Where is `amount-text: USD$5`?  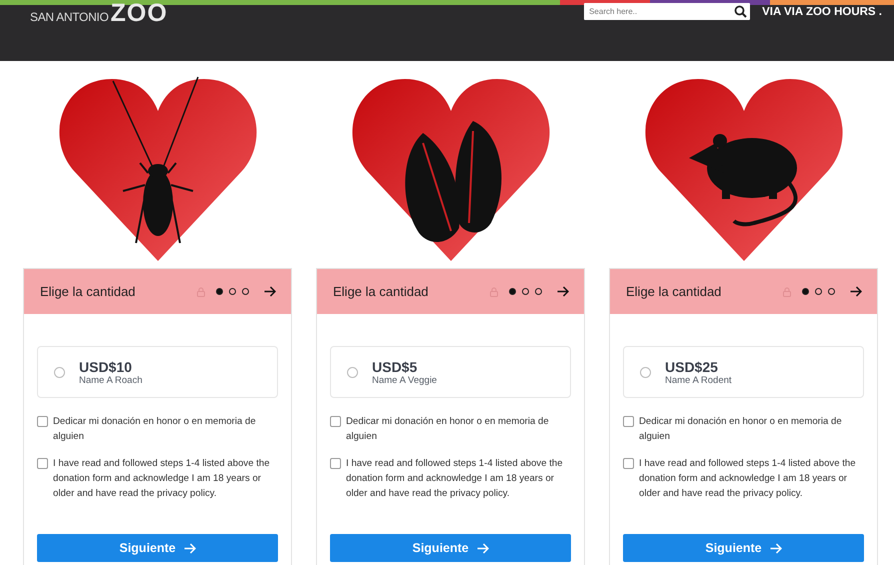 amount-text: USD$5 is located at coordinates (395, 366).